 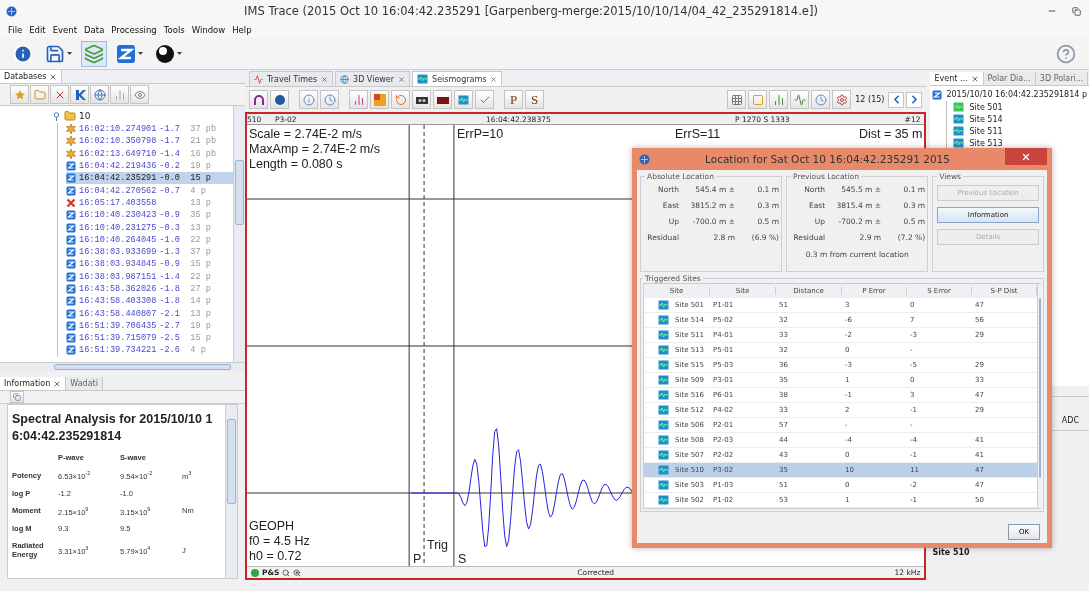 I want to click on accept-button, so click(x=484, y=99).